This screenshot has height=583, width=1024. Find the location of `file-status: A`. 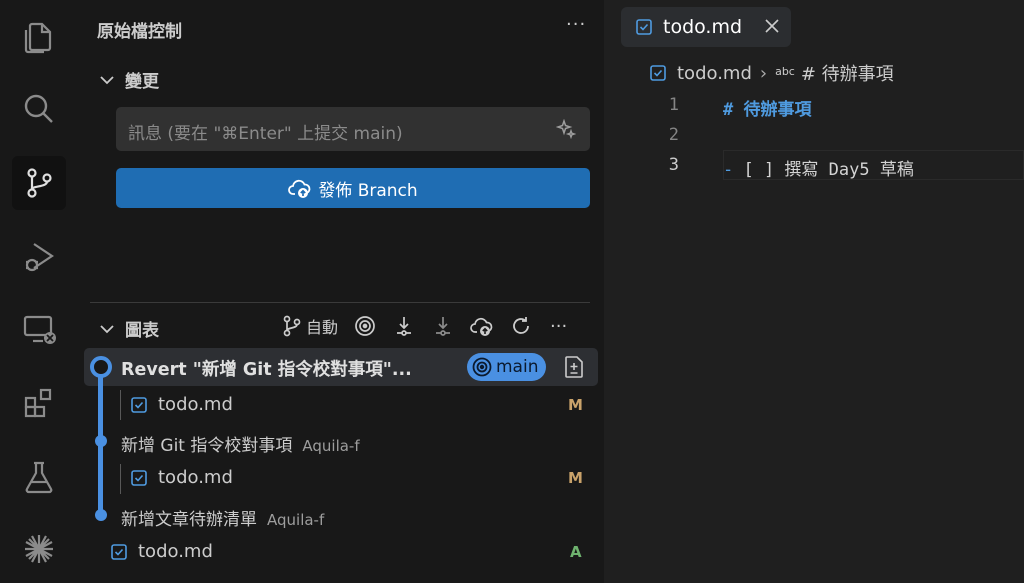

file-status: A is located at coordinates (576, 552).